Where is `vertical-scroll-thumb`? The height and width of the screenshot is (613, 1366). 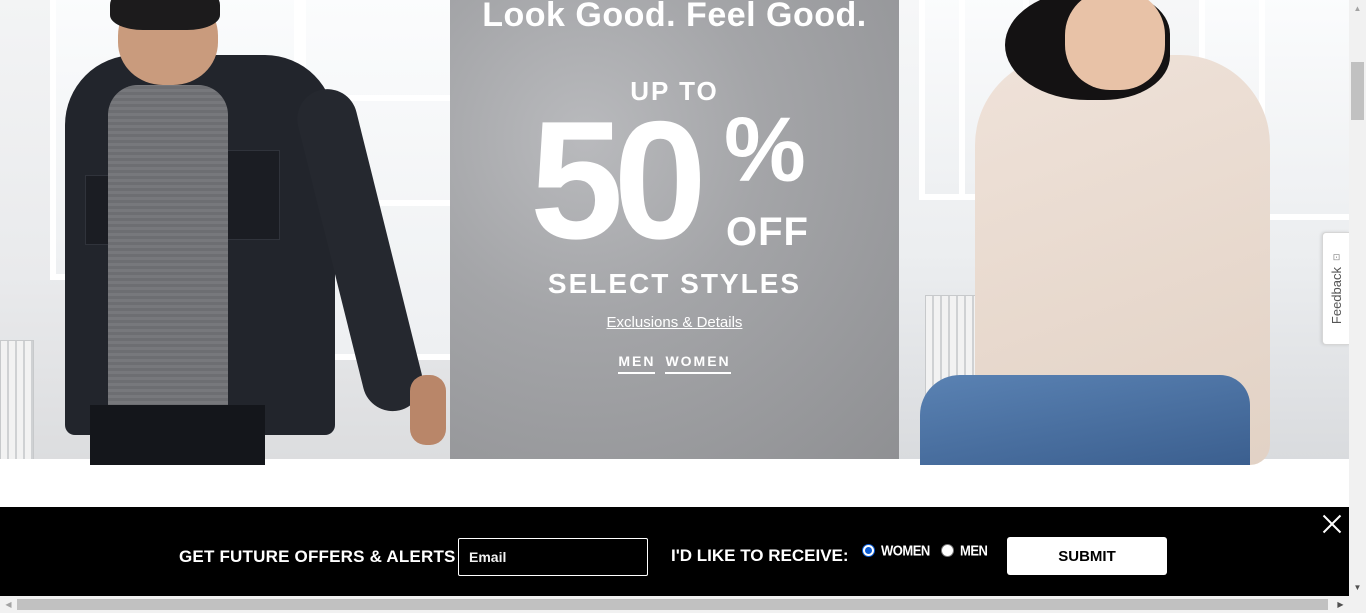 vertical-scroll-thumb is located at coordinates (1357, 91).